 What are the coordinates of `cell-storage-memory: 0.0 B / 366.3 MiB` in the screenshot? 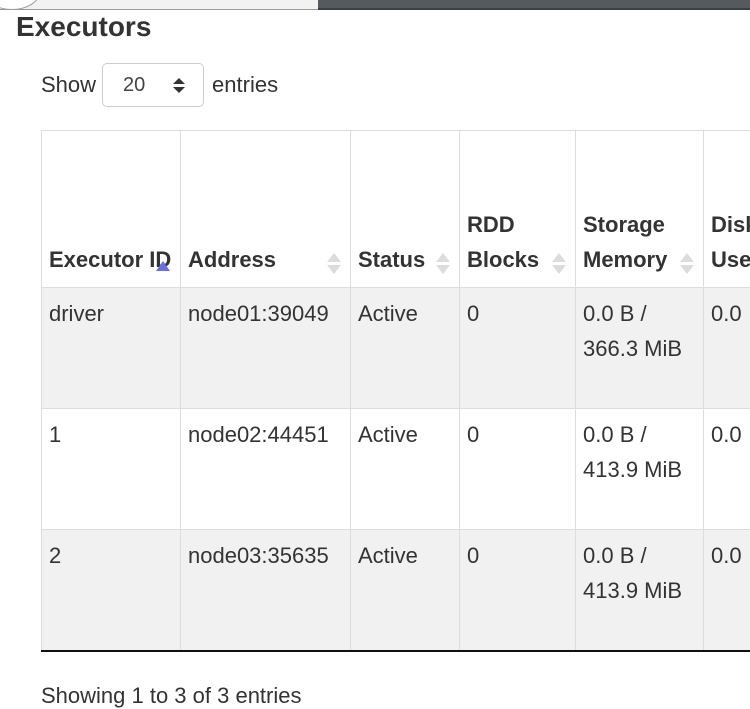 It's located at (640, 348).